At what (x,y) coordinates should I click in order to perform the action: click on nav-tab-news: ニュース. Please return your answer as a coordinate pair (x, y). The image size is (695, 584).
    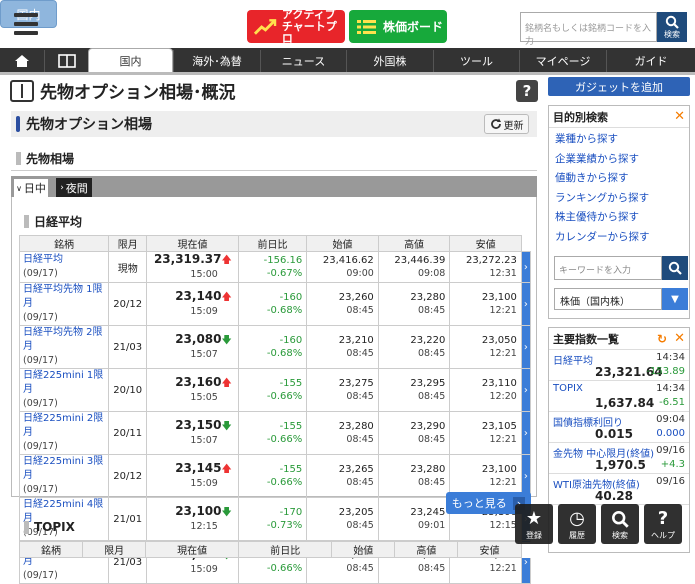
    Looking at the image, I should click on (303, 61).